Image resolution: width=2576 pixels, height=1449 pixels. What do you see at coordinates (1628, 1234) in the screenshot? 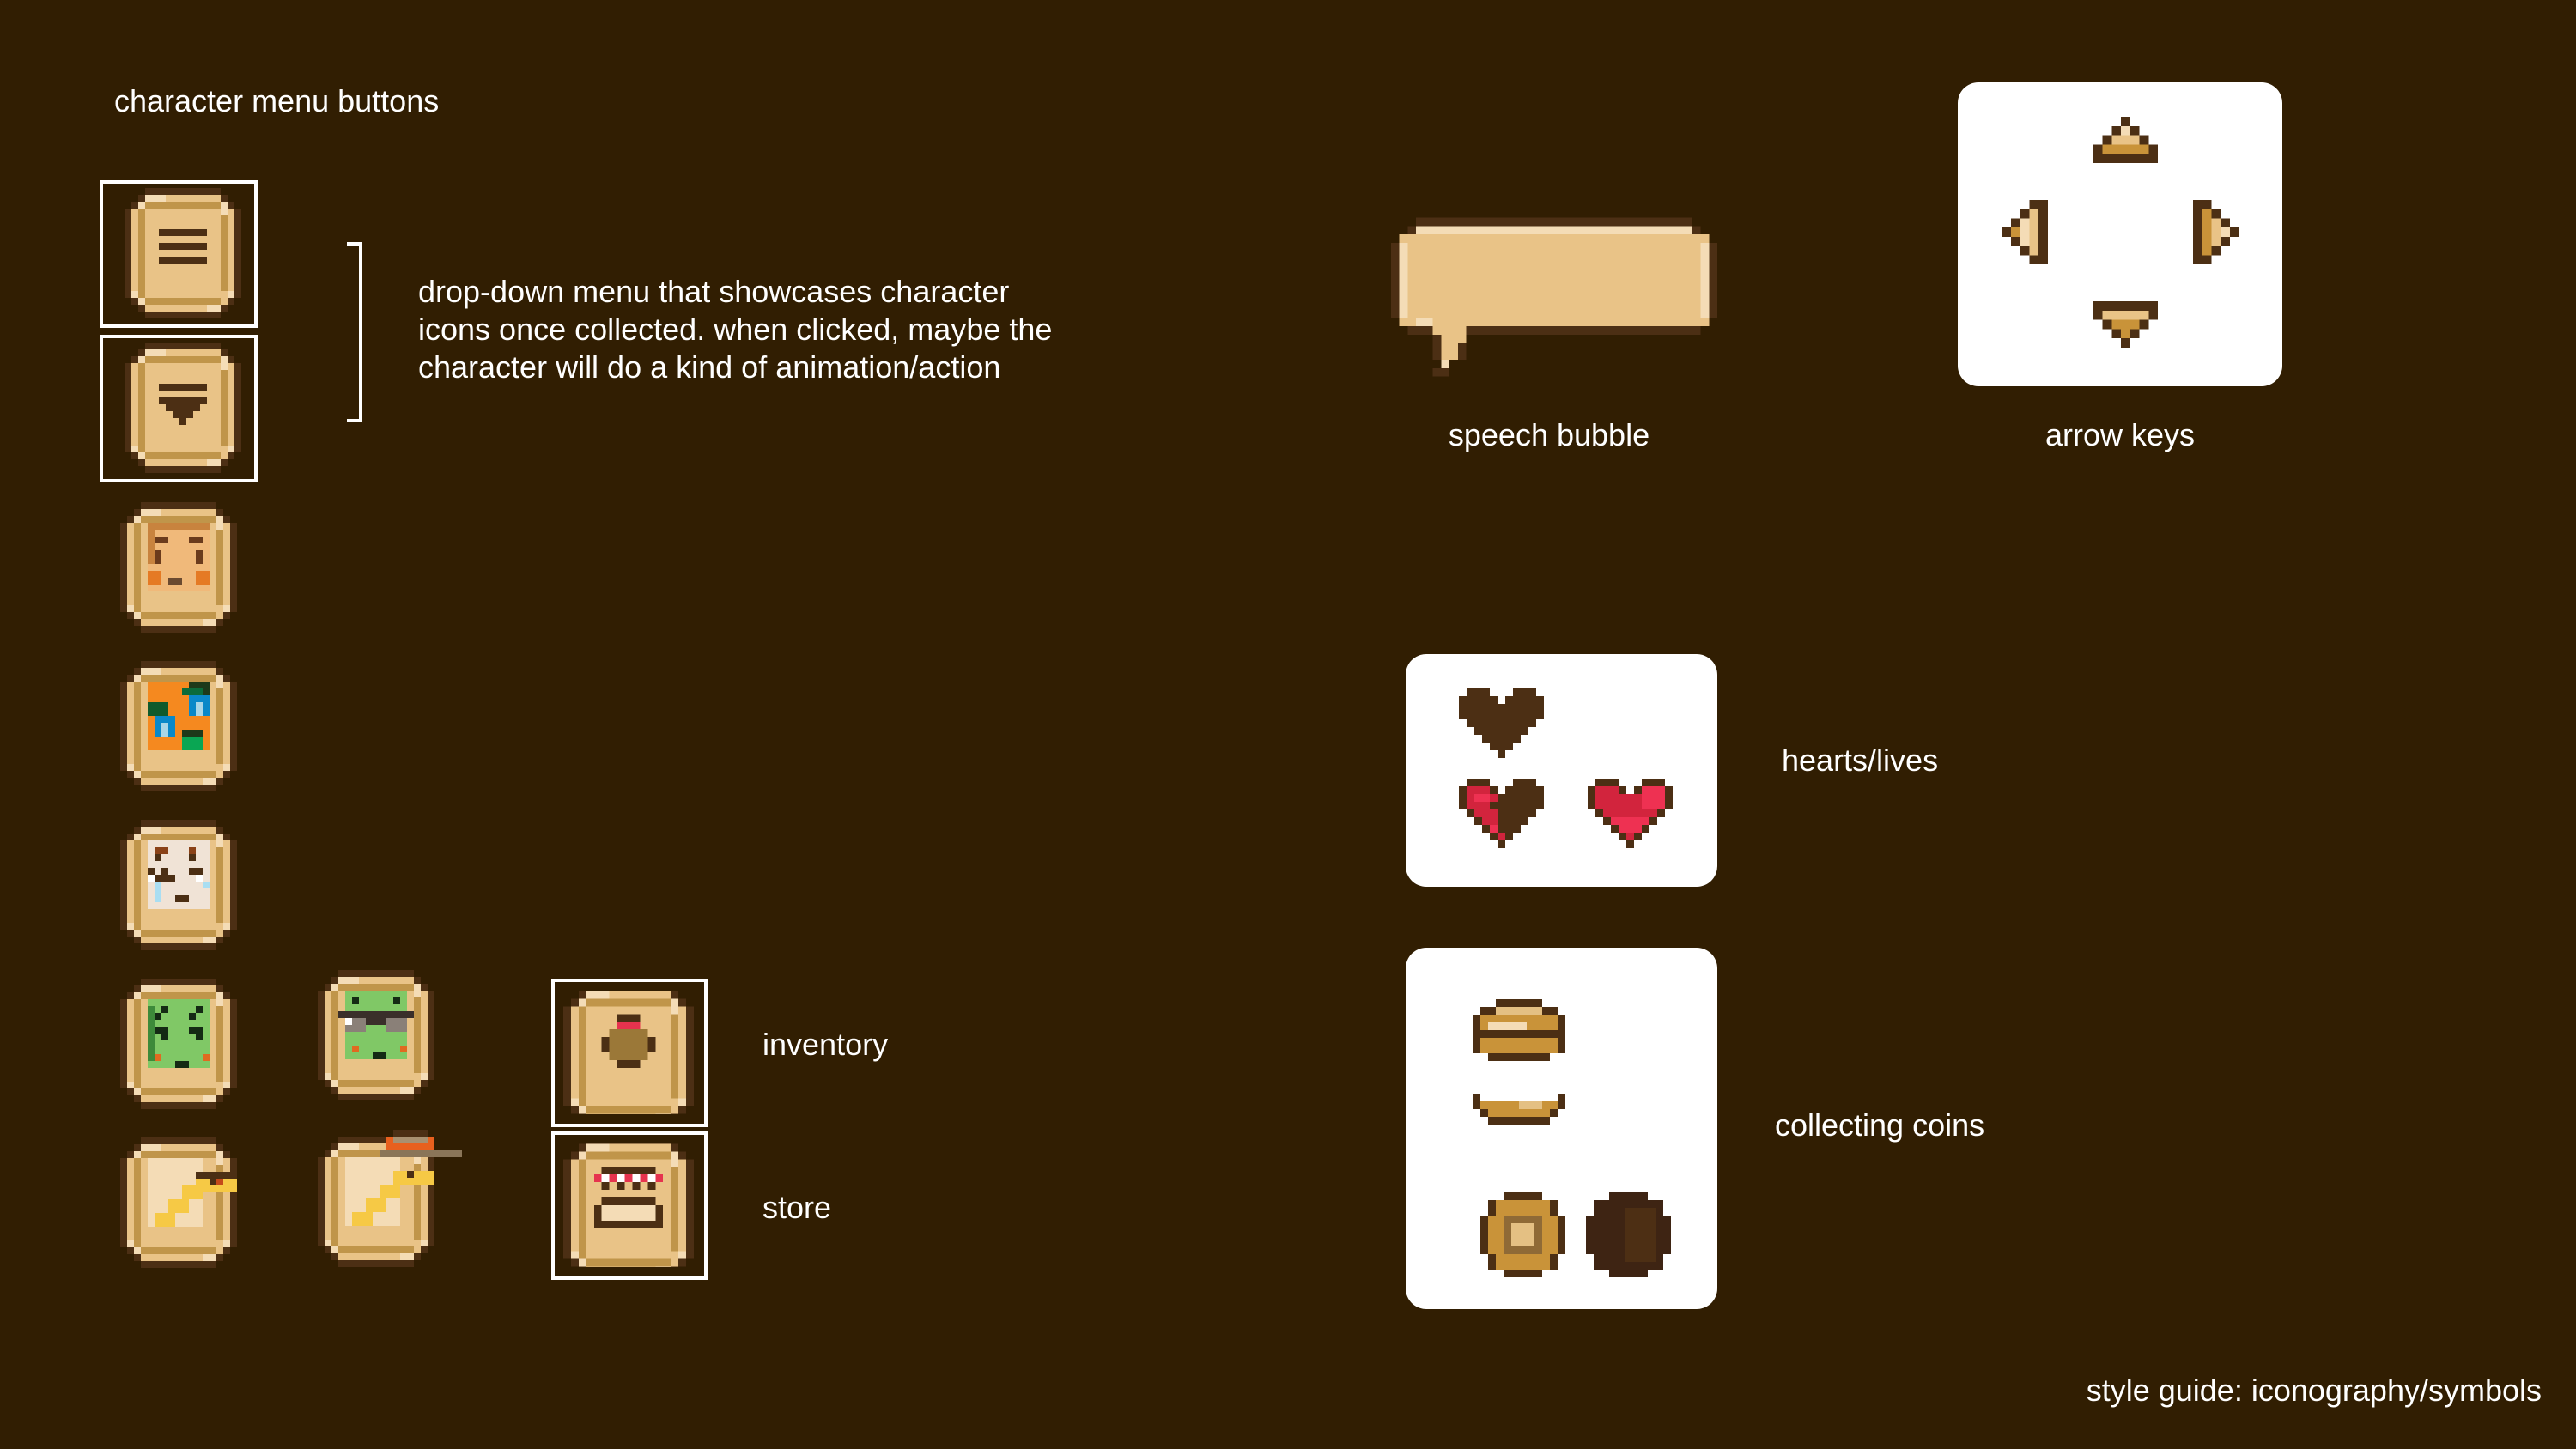
I see `coin-dark-icon` at bounding box center [1628, 1234].